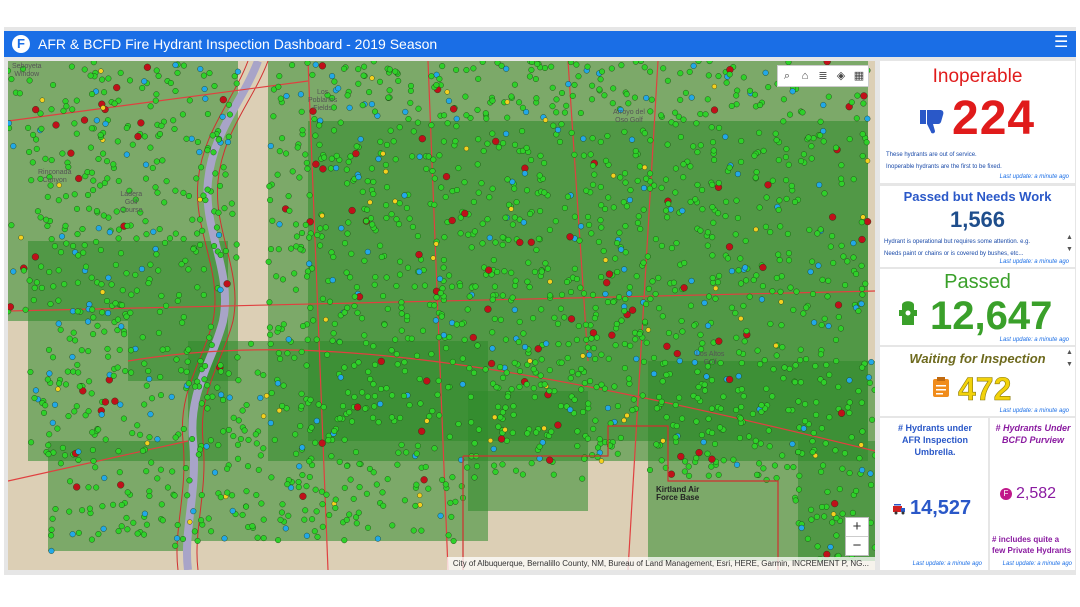 The height and width of the screenshot is (607, 1080). I want to click on bookmark-icon: ⌂, so click(805, 76).